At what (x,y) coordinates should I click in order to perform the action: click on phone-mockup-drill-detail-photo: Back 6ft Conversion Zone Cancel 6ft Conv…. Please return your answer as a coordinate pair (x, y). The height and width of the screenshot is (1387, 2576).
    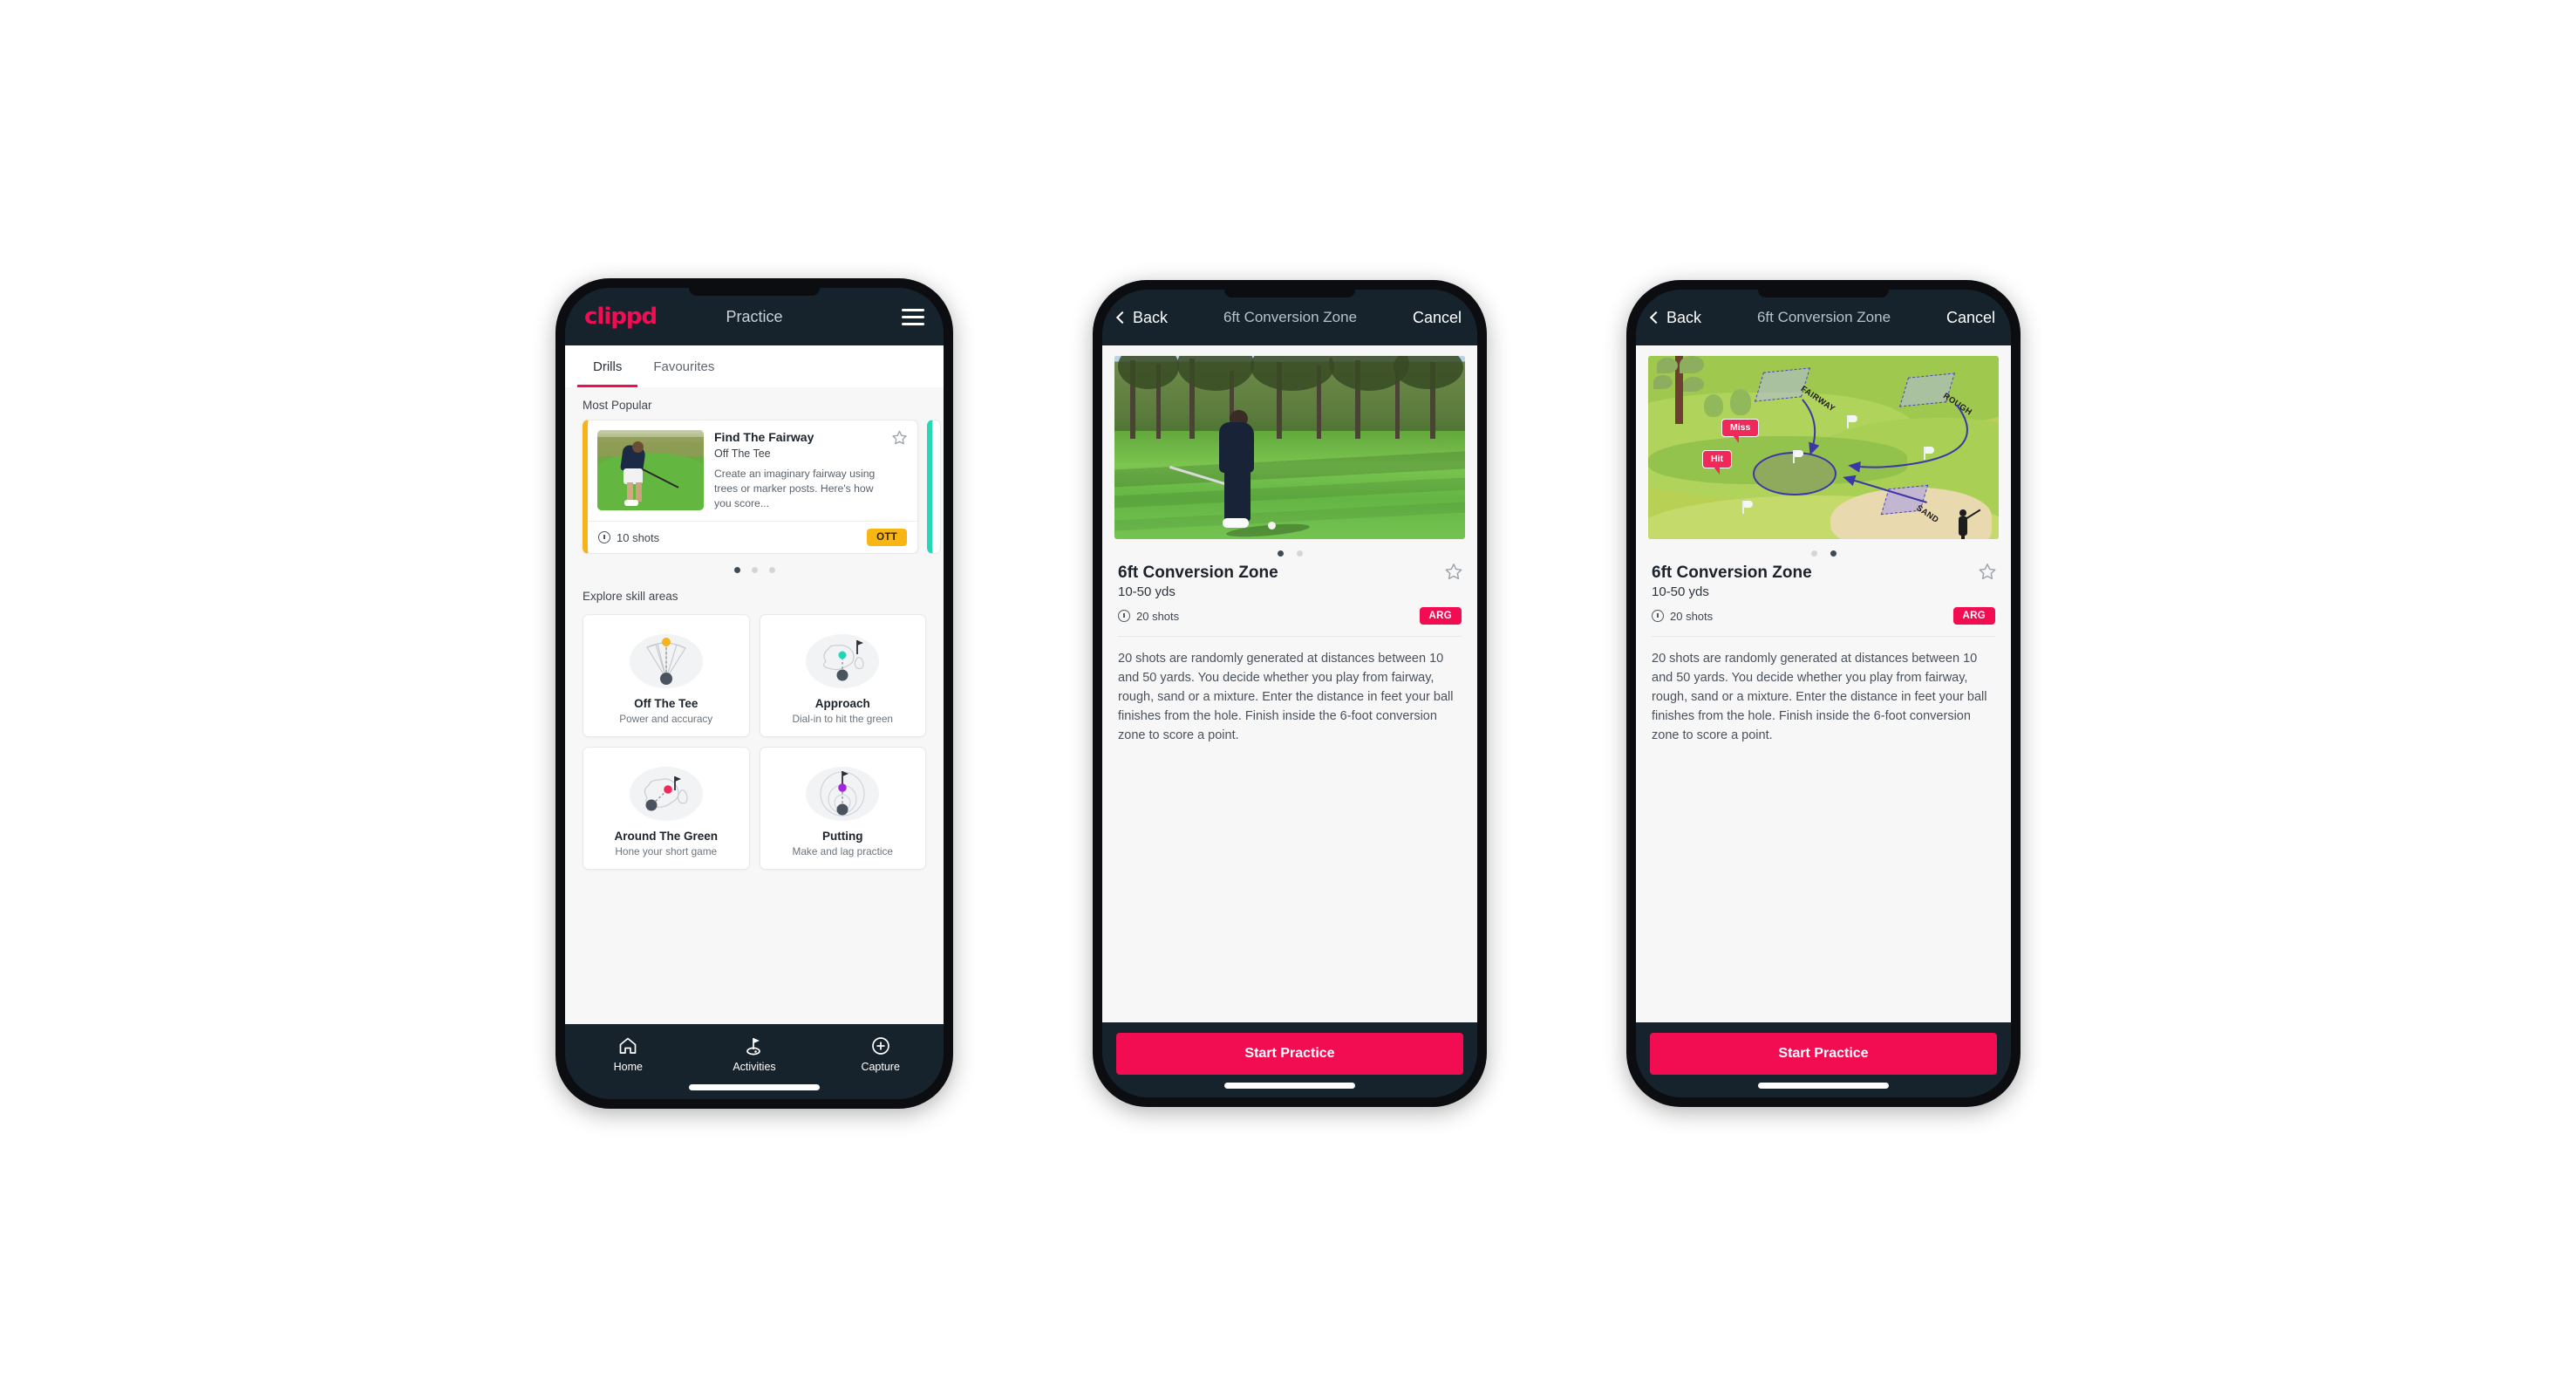
    Looking at the image, I should click on (1290, 693).